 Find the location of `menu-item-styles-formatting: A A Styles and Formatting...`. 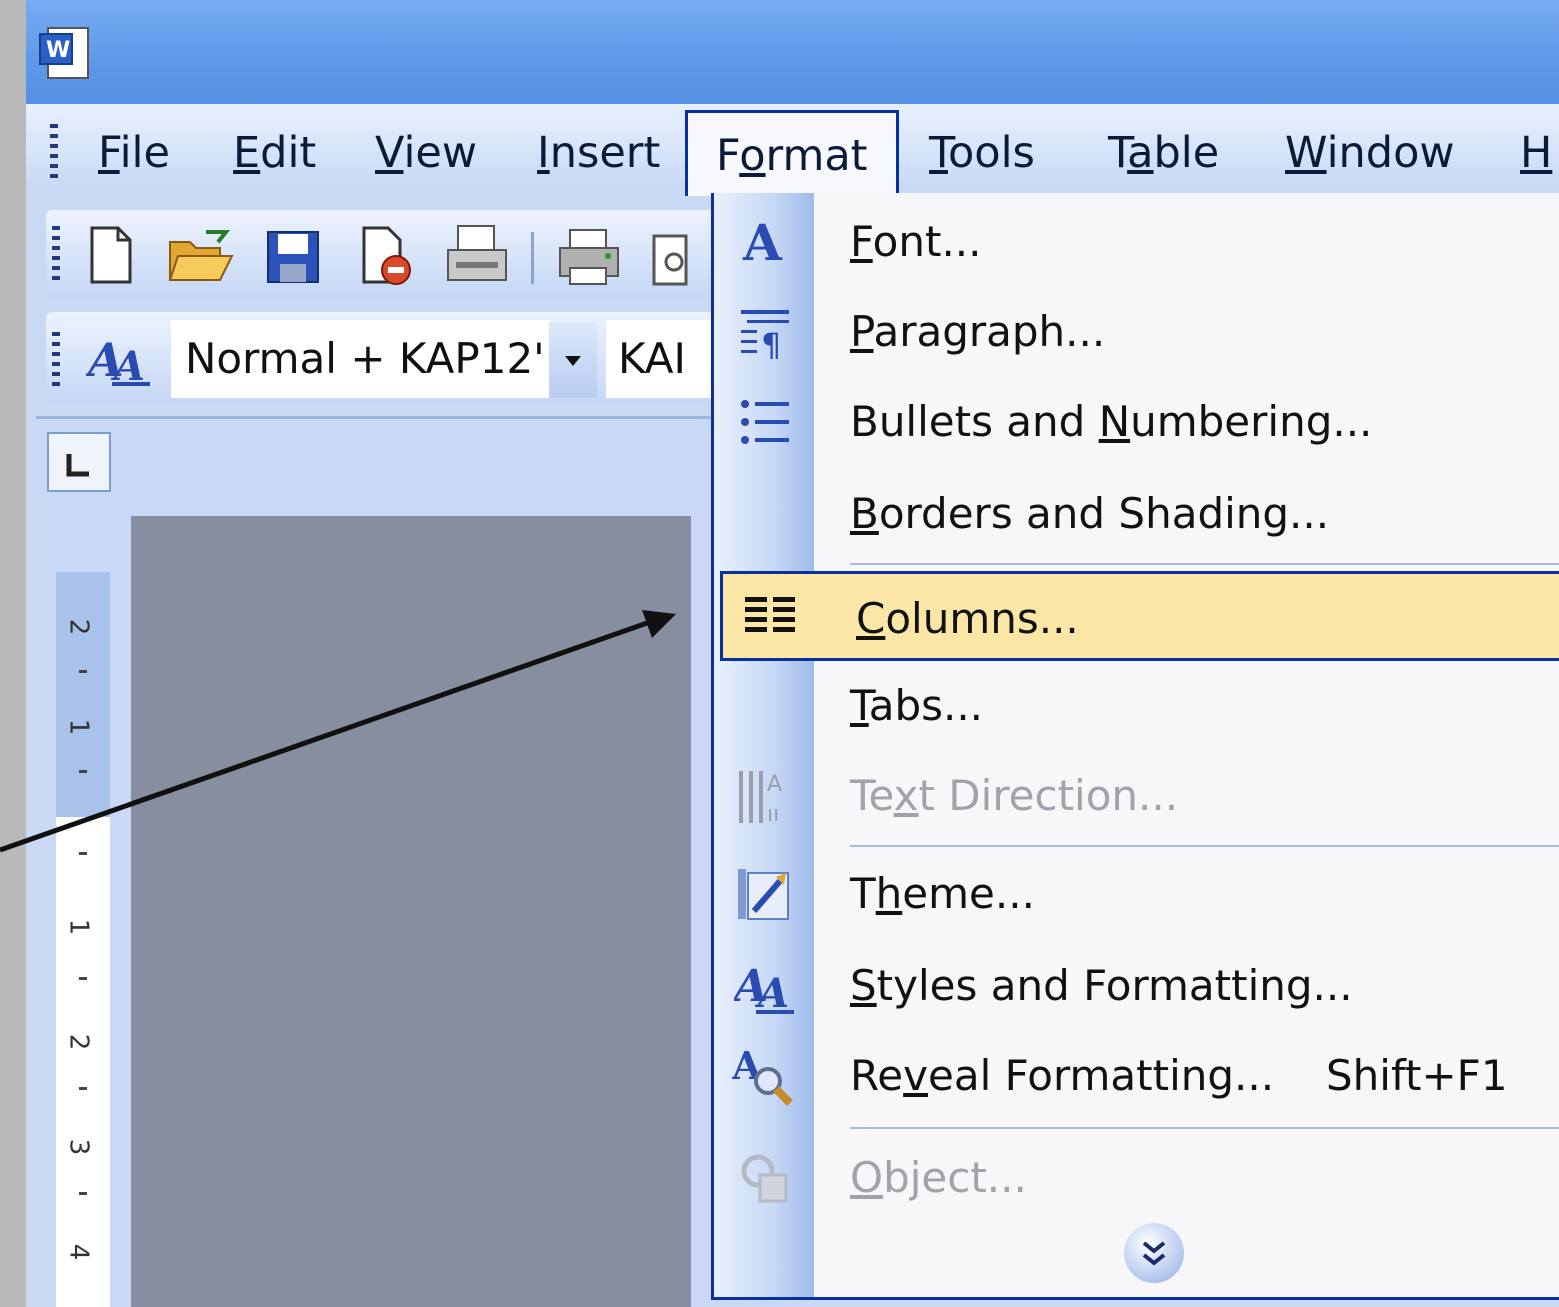

menu-item-styles-formatting: A A Styles and Formatting... is located at coordinates (1136, 986).